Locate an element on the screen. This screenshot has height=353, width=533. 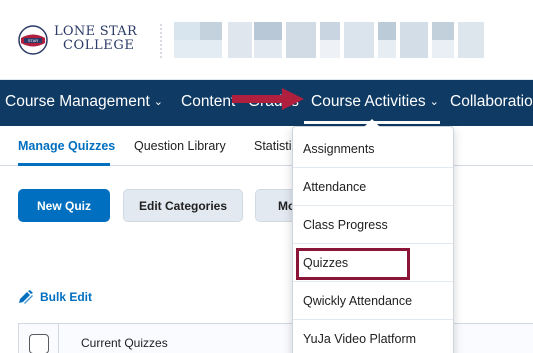
lone-star-college-logo: STAR LONE STAR COLLEGE is located at coordinates (83, 40).